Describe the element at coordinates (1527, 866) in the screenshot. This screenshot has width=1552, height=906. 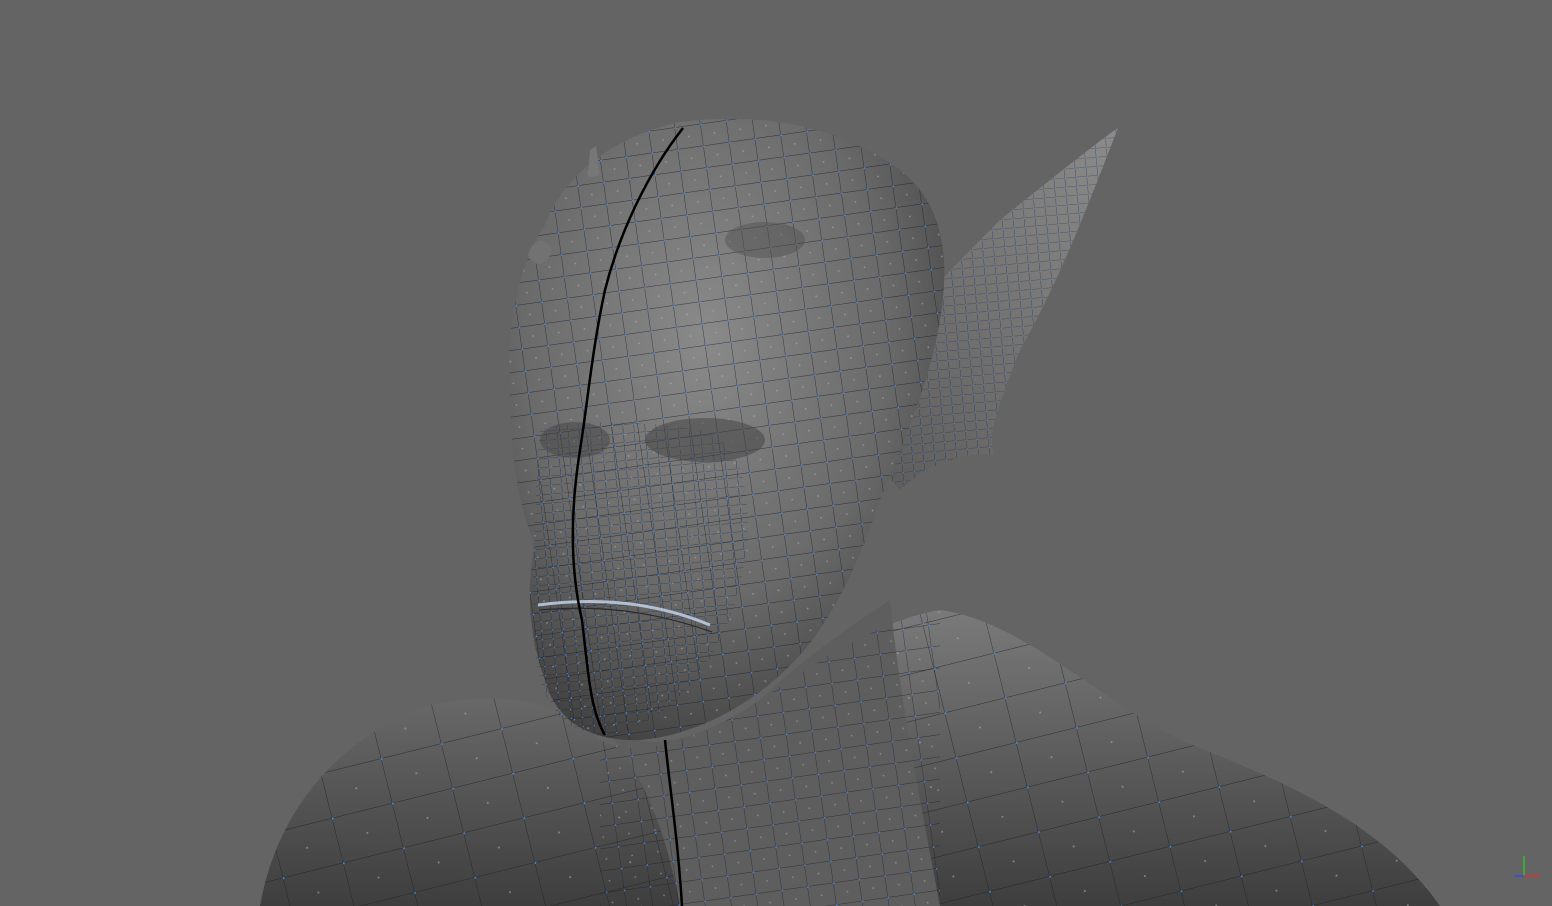
I see `axis-gizmo` at that location.